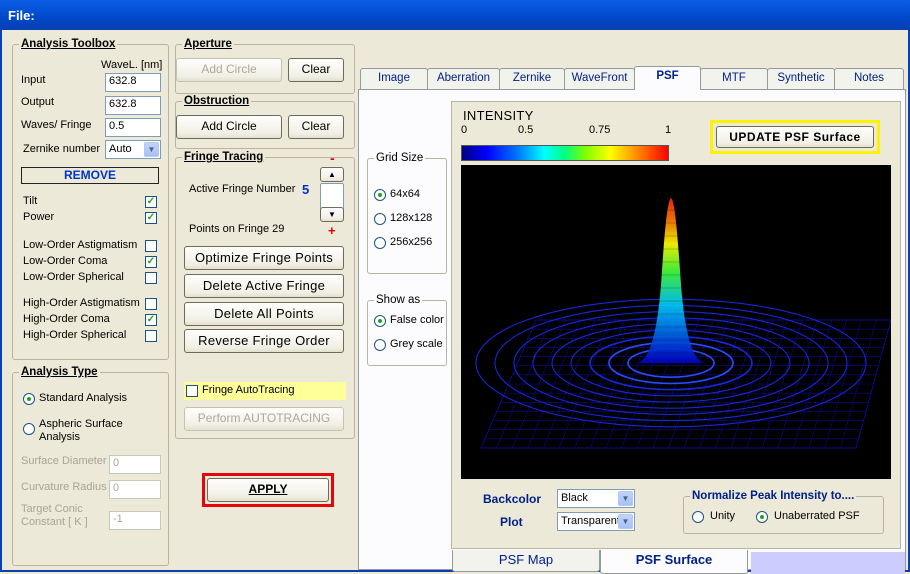 This screenshot has height=574, width=910. What do you see at coordinates (668, 130) in the screenshot?
I see `intensity-tick-1: 1` at bounding box center [668, 130].